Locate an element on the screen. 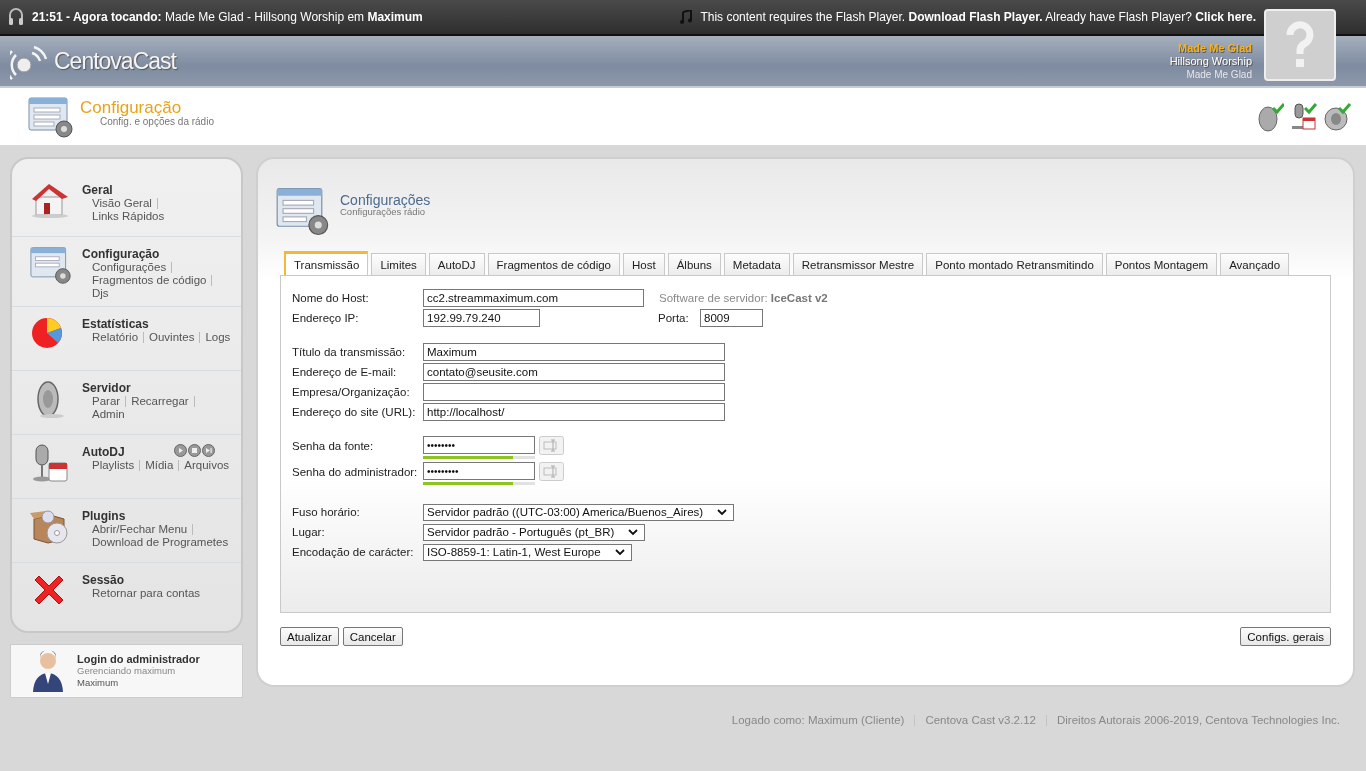 The height and width of the screenshot is (771, 1366). input-field: 8009 is located at coordinates (731, 318).